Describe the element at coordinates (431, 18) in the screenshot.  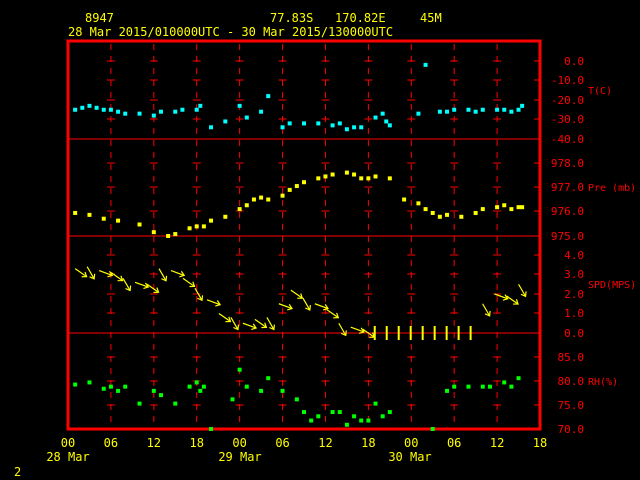
I see `station-elev: 45M` at that location.